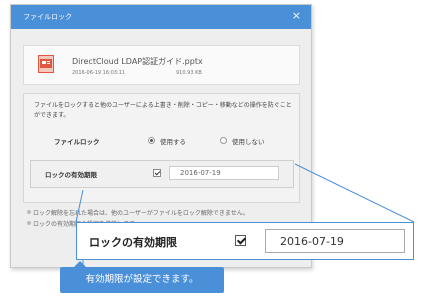 Image resolution: width=423 pixels, height=301 pixels. Describe the element at coordinates (162, 174) in the screenshot. I see `expiry-row: ロックの有効期限 2016-07-19` at that location.